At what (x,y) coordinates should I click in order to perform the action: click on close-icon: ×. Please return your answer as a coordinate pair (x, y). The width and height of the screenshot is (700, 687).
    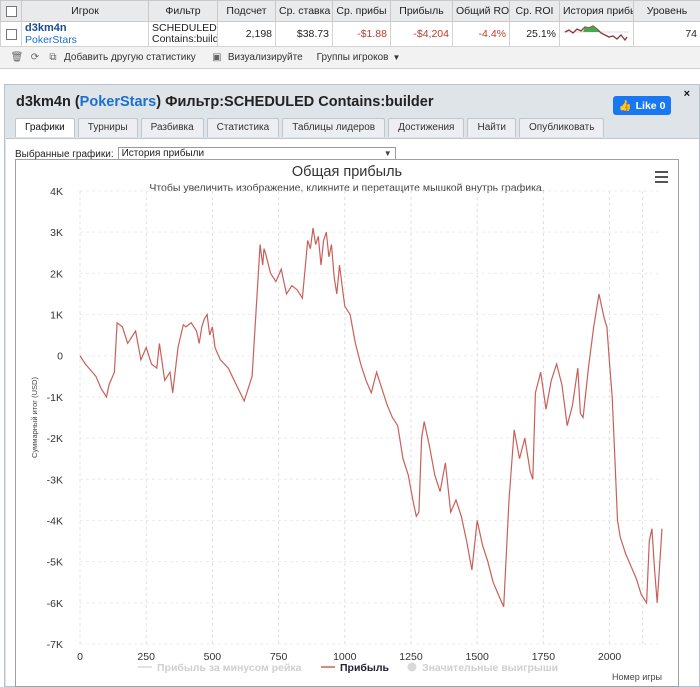
    Looking at the image, I should click on (687, 94).